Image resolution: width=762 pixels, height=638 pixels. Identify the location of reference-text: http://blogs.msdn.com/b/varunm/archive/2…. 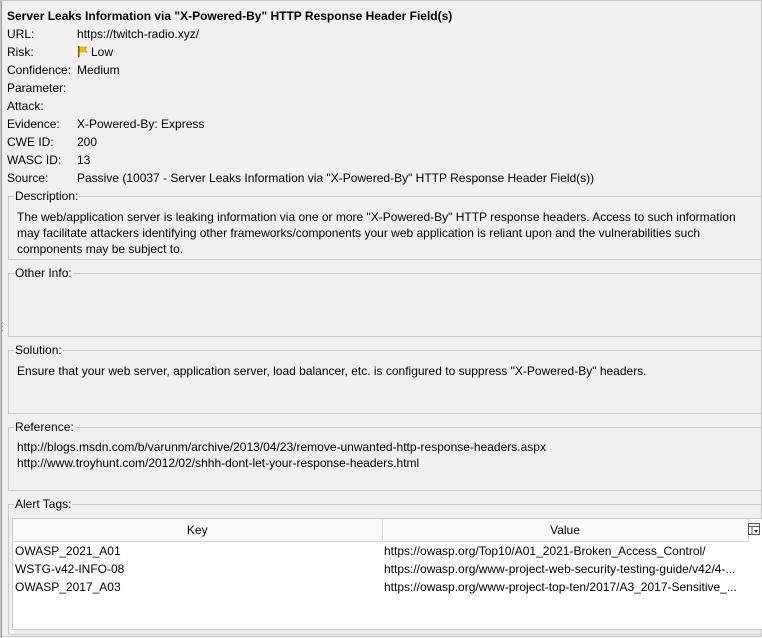
(384, 455).